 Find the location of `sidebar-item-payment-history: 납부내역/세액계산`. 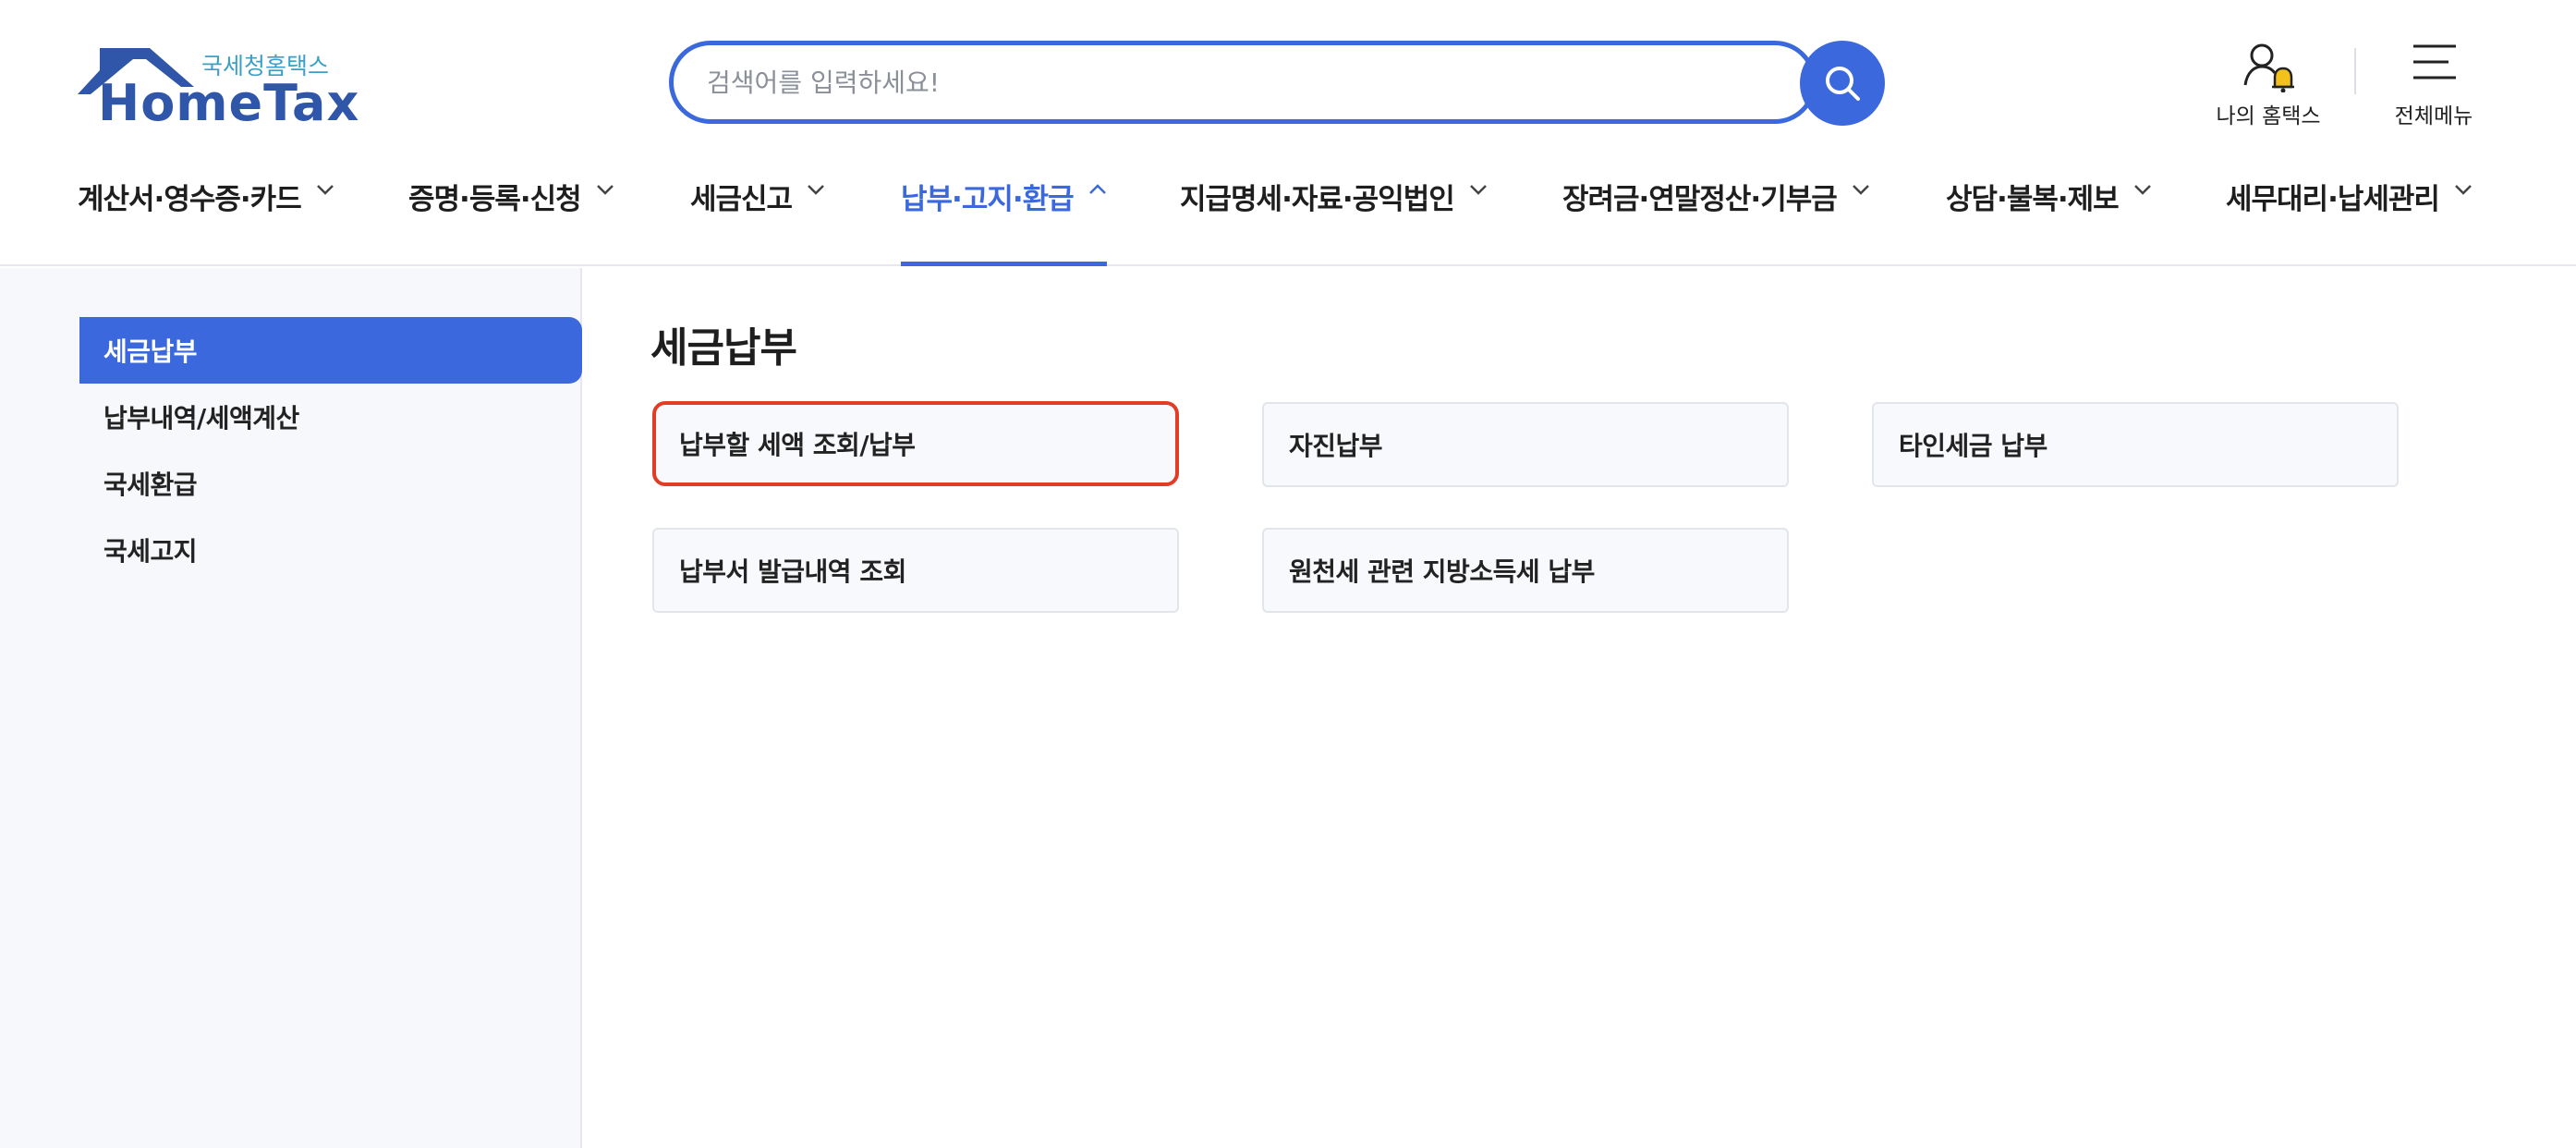

sidebar-item-payment-history: 납부내역/세액계산 is located at coordinates (330, 417).